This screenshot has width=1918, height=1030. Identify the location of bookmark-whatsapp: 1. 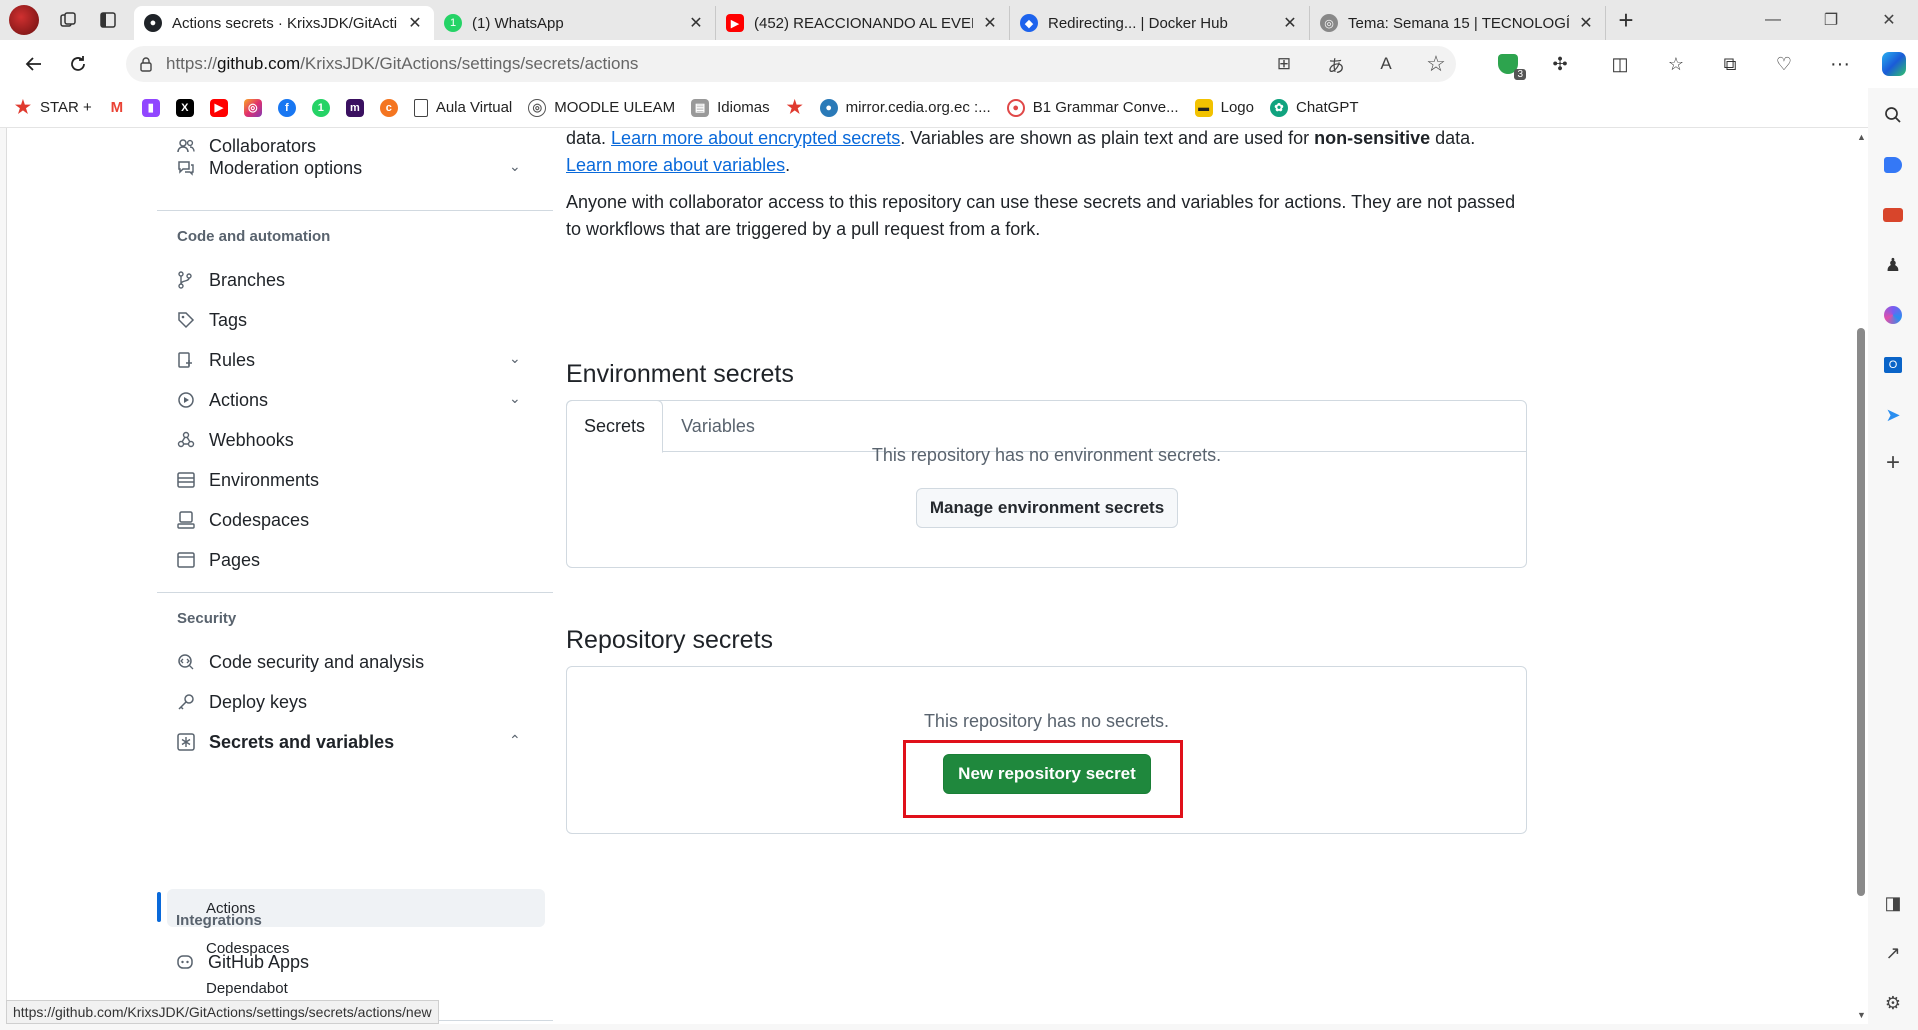
(320, 107).